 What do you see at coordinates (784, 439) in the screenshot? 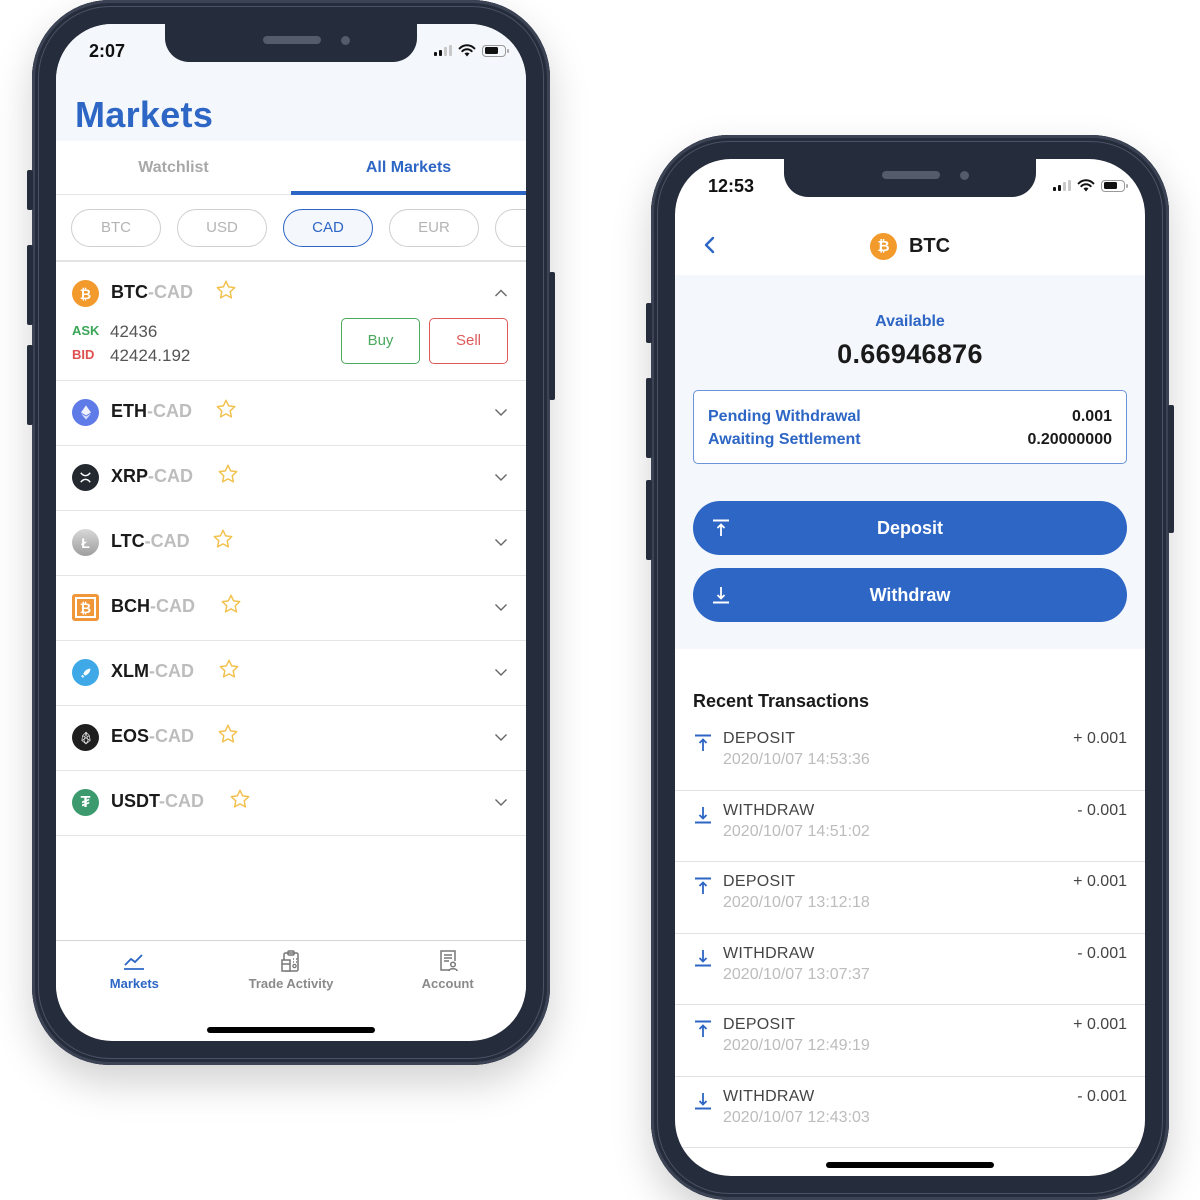
I see `pending-label: Awaiting Settlement` at bounding box center [784, 439].